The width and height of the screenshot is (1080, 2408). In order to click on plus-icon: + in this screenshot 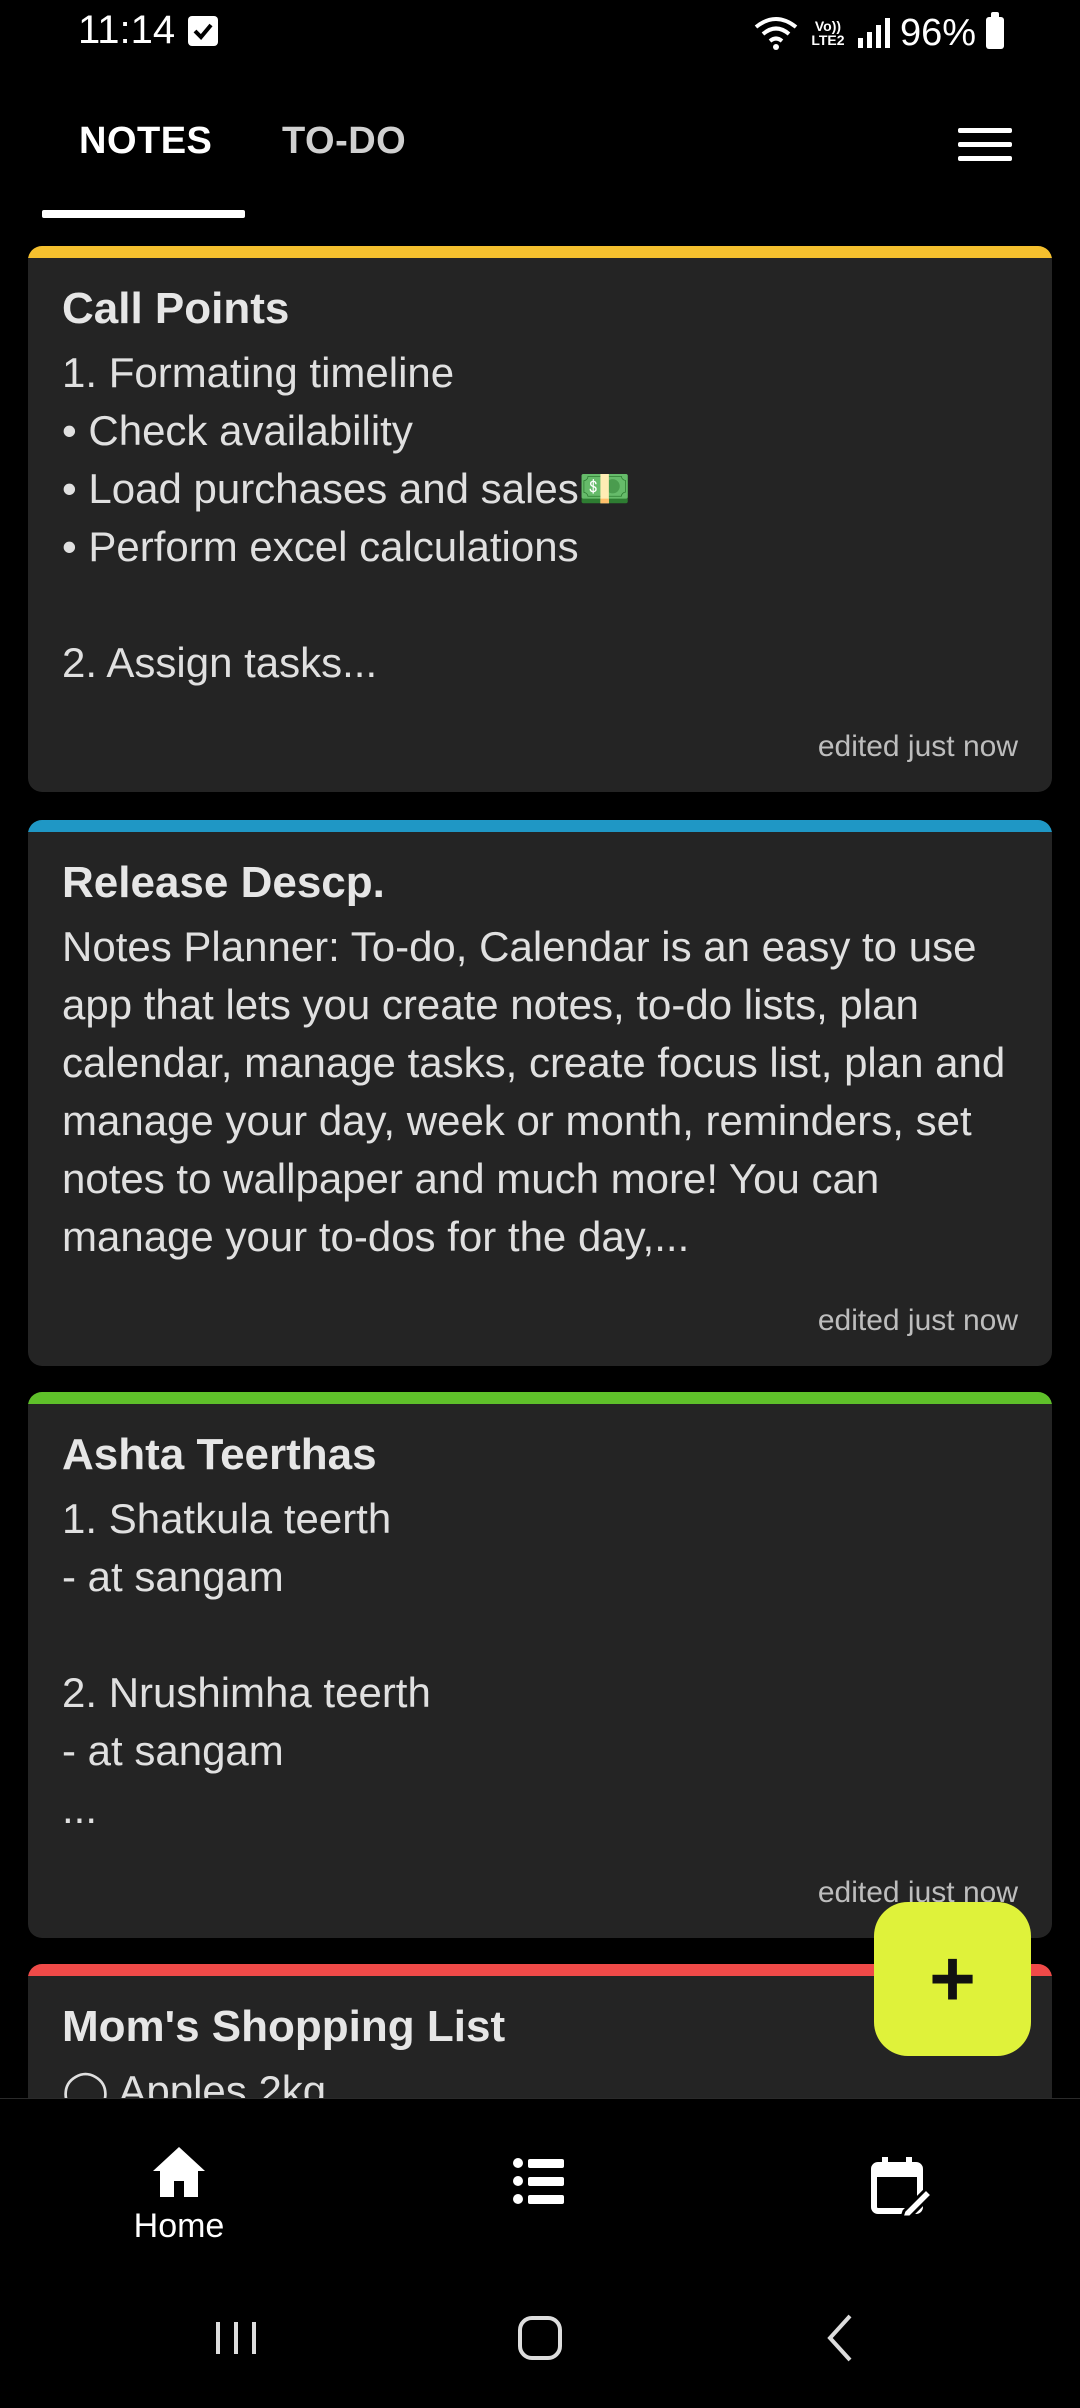, I will do `click(952, 1978)`.